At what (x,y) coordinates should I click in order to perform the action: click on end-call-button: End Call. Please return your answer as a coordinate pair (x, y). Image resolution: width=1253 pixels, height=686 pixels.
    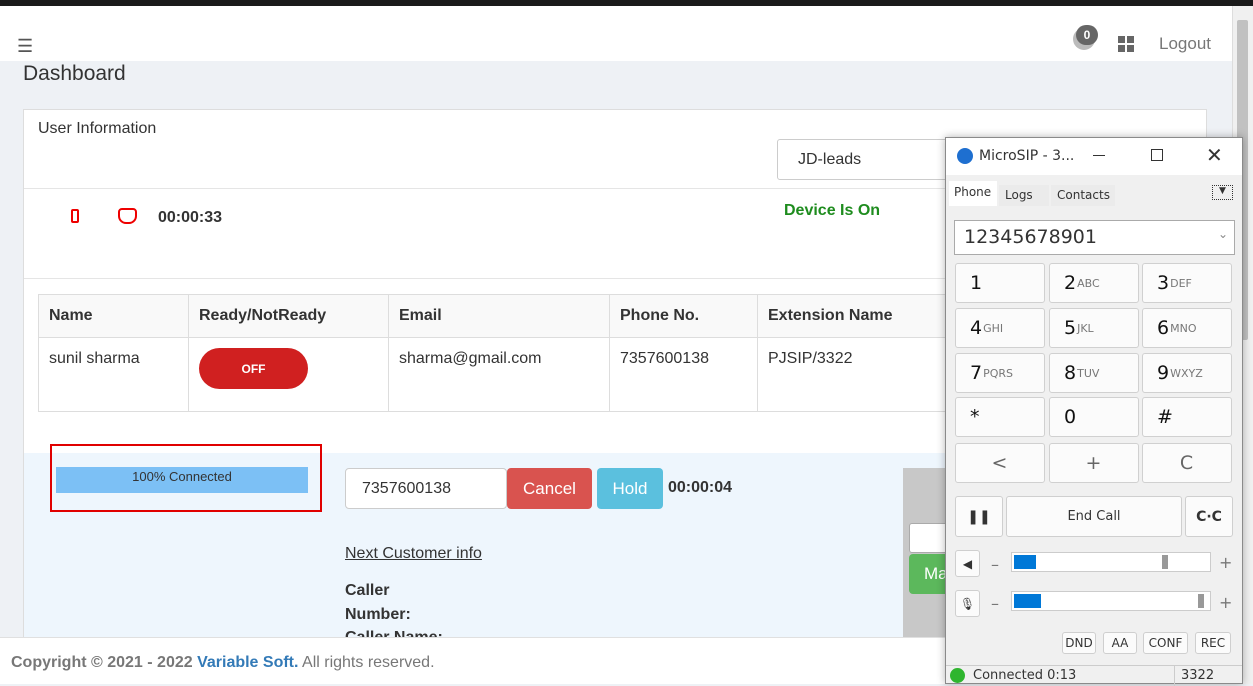
    Looking at the image, I should click on (1094, 516).